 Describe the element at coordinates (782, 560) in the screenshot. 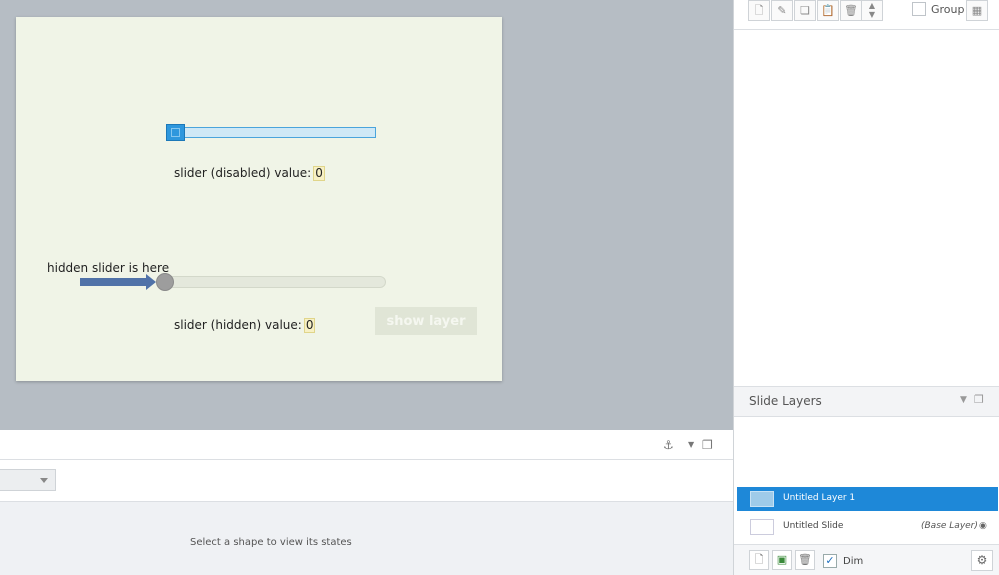

I see `duplicate-layer-icon: ▣` at that location.